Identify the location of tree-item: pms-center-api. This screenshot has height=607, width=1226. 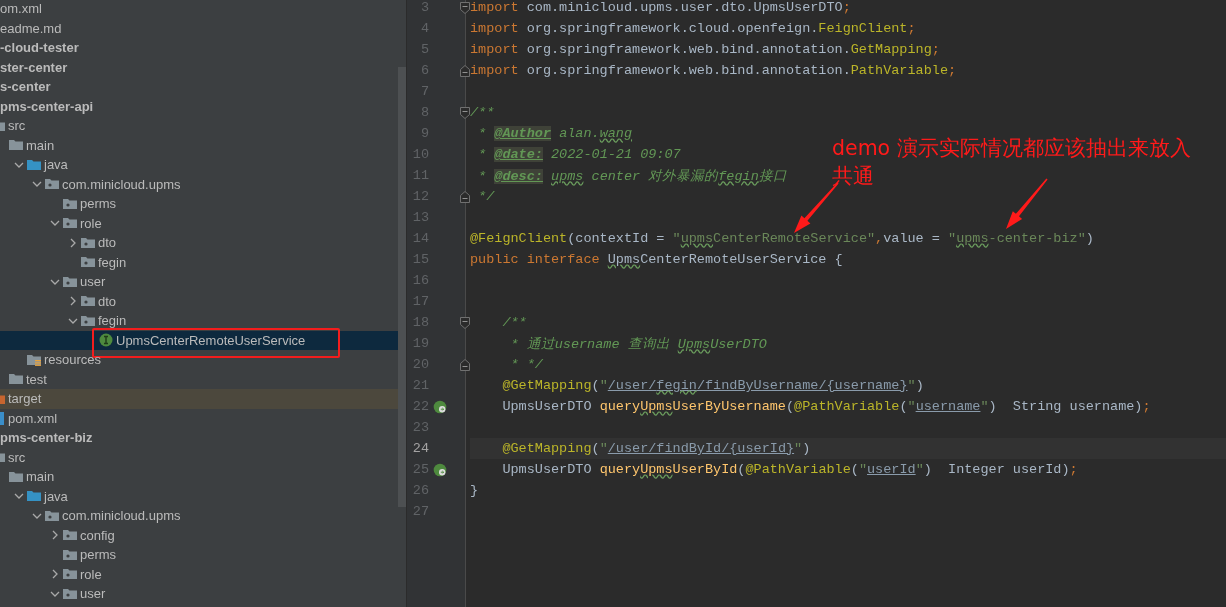
(47, 106).